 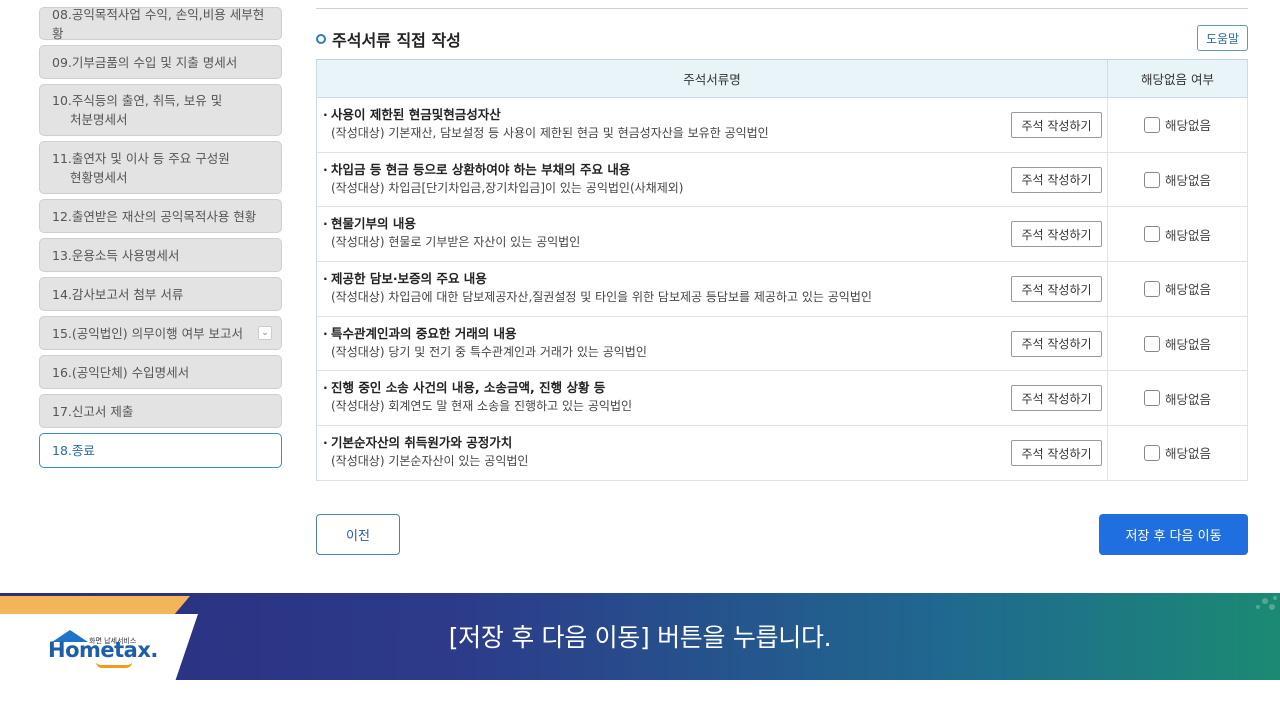 What do you see at coordinates (1266, 603) in the screenshot?
I see `dot-pattern-icon` at bounding box center [1266, 603].